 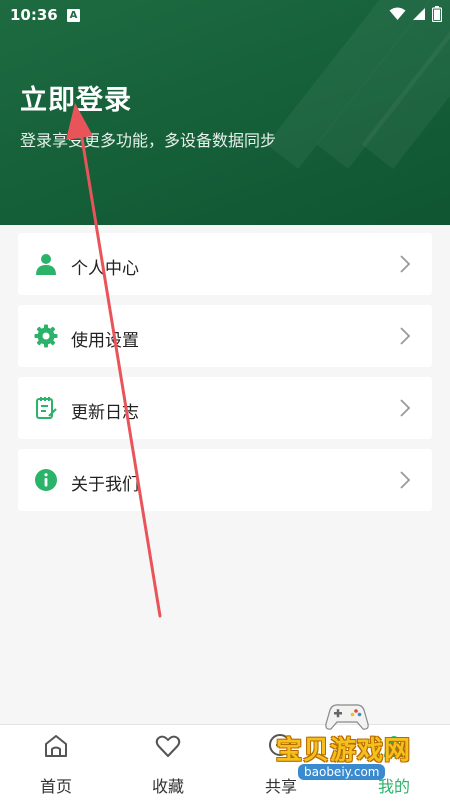 What do you see at coordinates (225, 16) in the screenshot?
I see `status-bar: 10:36 A` at bounding box center [225, 16].